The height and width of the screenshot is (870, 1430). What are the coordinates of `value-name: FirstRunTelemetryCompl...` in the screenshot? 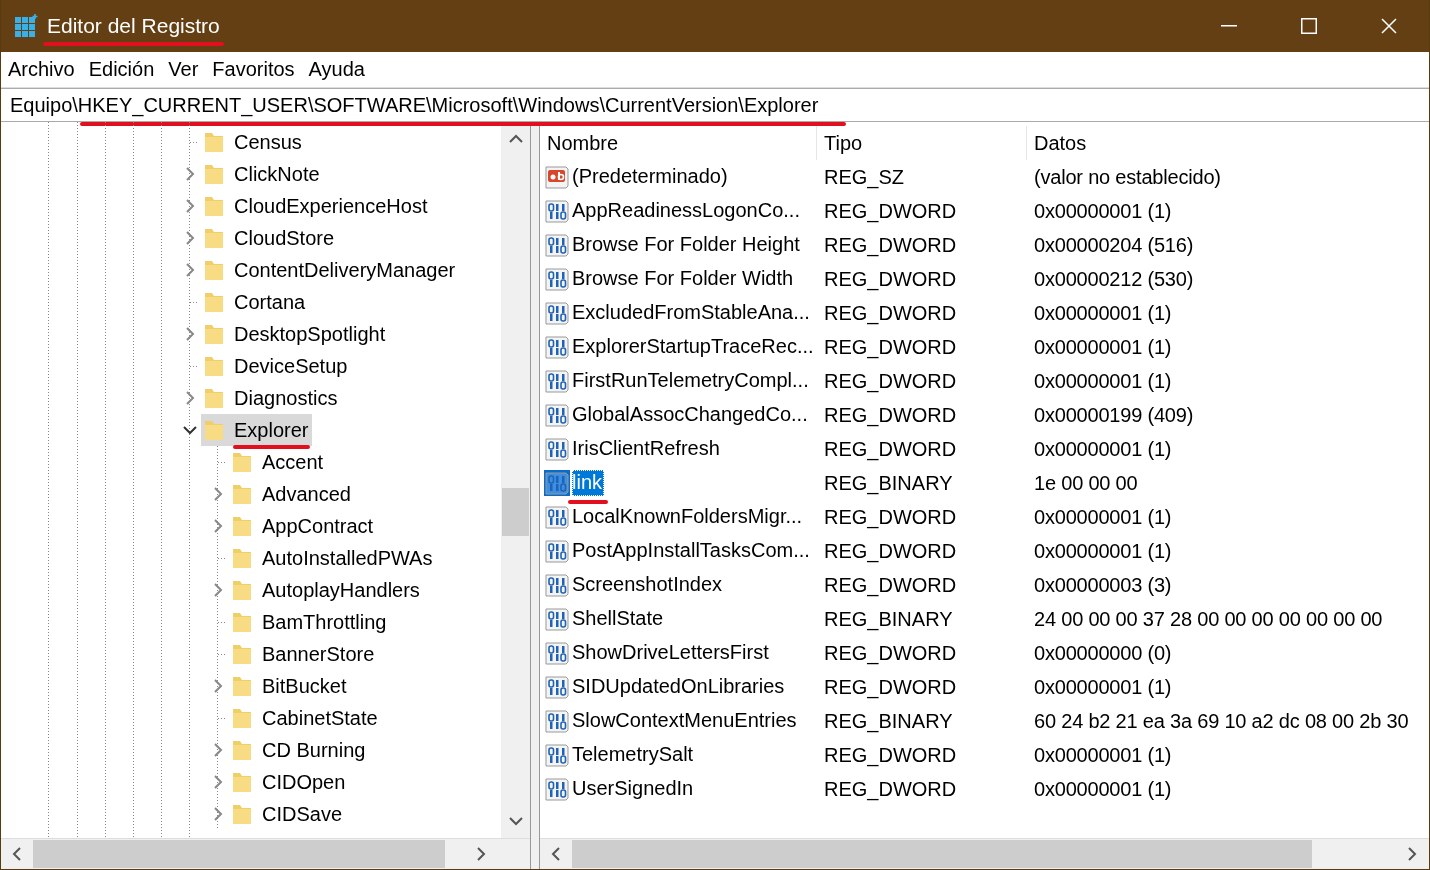 It's located at (691, 381).